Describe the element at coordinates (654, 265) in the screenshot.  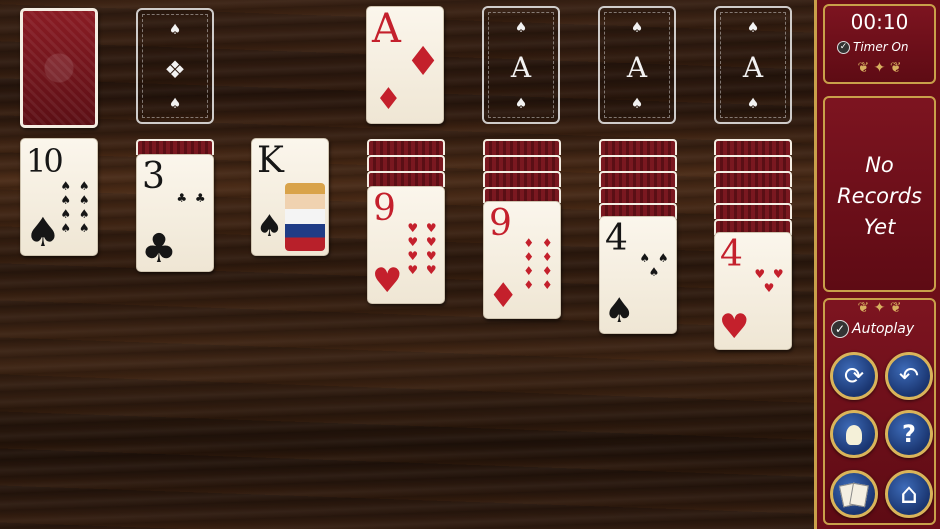
I see `card-pips: ♠ ♠ ♠` at that location.